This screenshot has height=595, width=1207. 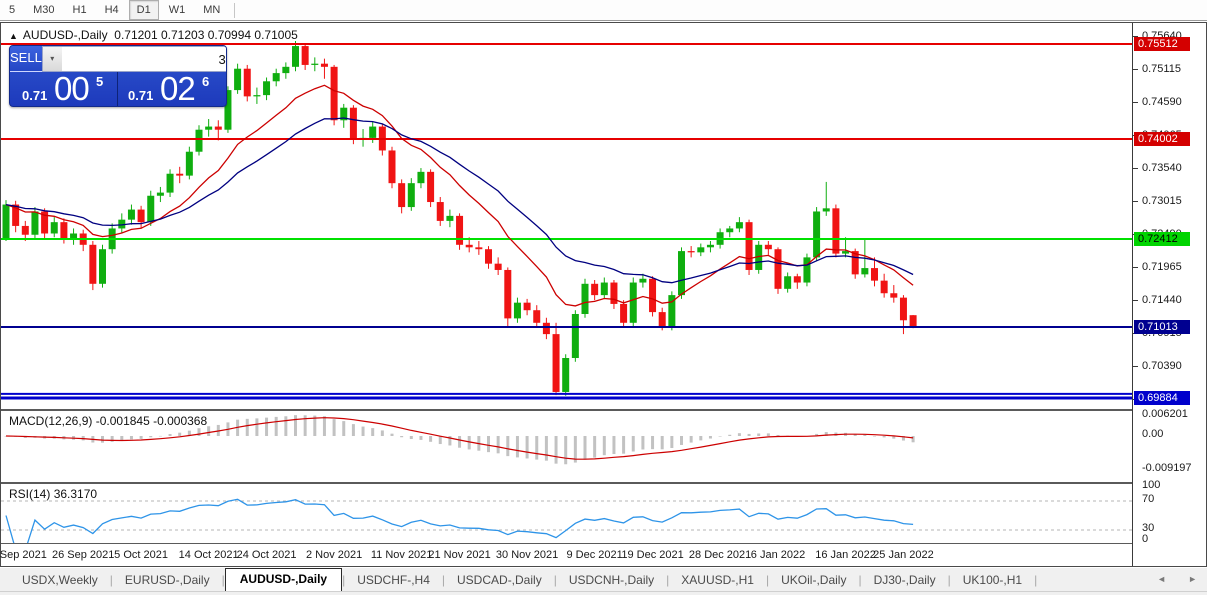 What do you see at coordinates (459, 555) in the screenshot?
I see `x-axis-date-label: 21 Nov 2021` at bounding box center [459, 555].